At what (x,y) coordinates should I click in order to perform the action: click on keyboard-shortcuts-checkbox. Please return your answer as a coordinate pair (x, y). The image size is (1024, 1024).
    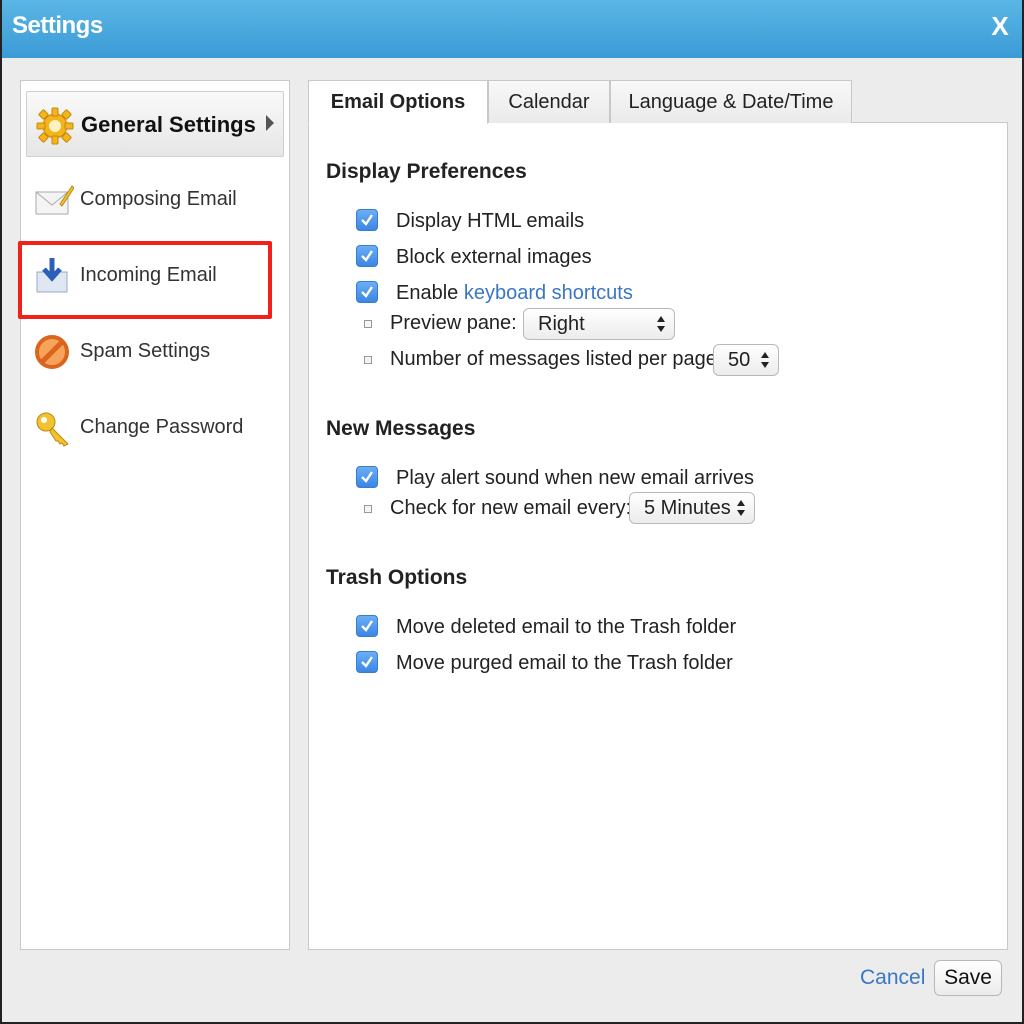
    Looking at the image, I should click on (367, 292).